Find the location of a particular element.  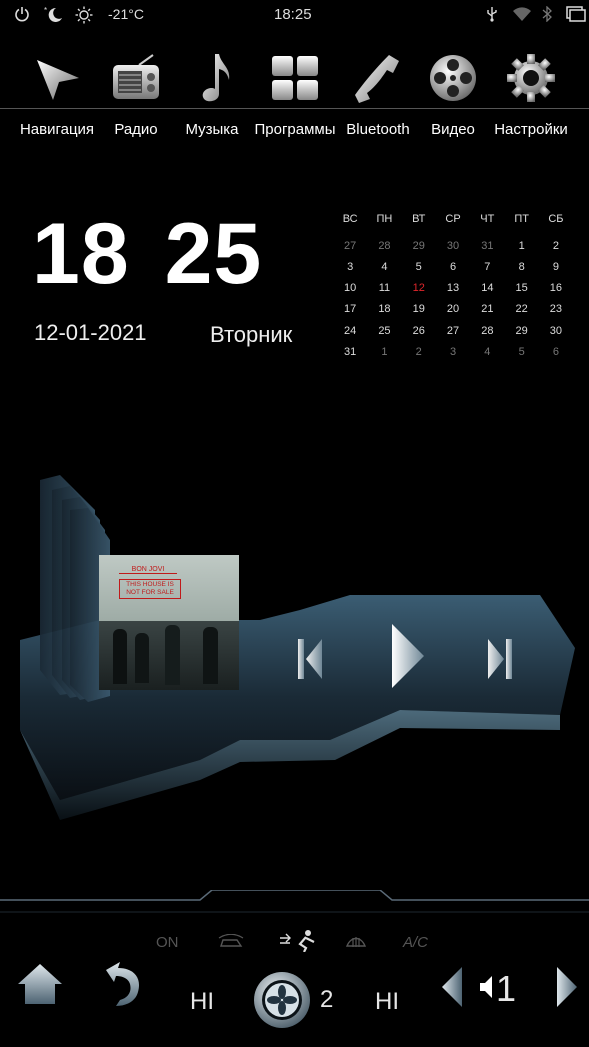

calendar-day: 23 is located at coordinates (556, 309).